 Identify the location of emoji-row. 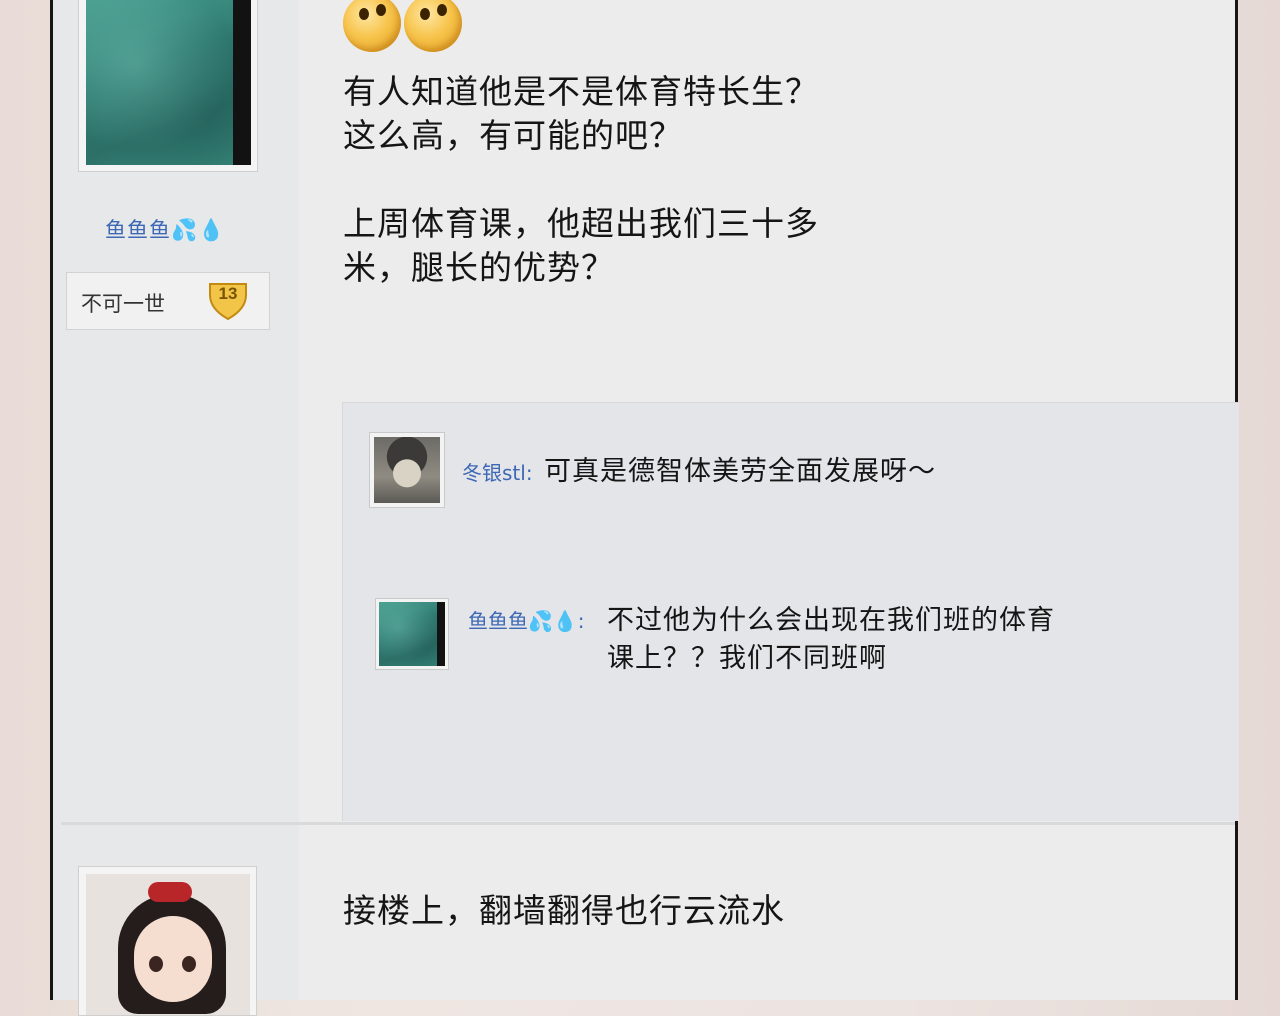
(408, 26).